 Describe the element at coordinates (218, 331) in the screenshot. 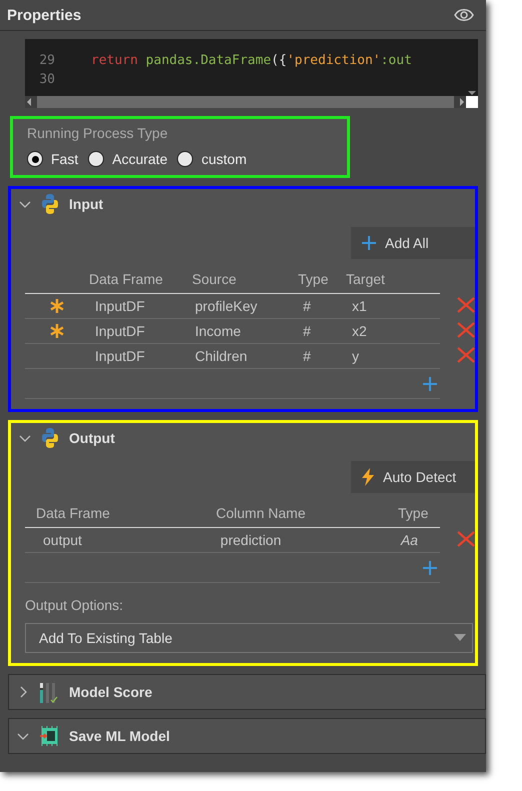

I see `table-cell-text: Income` at that location.